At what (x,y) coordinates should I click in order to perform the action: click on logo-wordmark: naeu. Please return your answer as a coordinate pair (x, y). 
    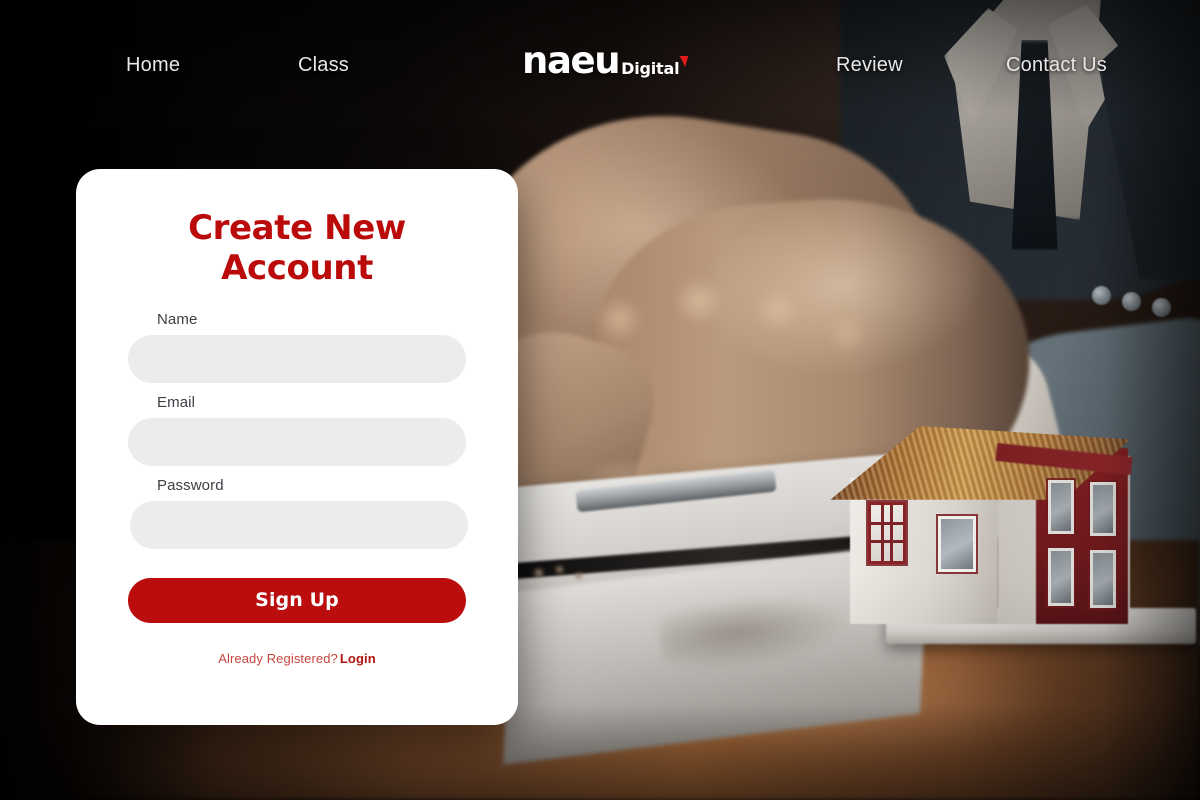
    Looking at the image, I should click on (571, 60).